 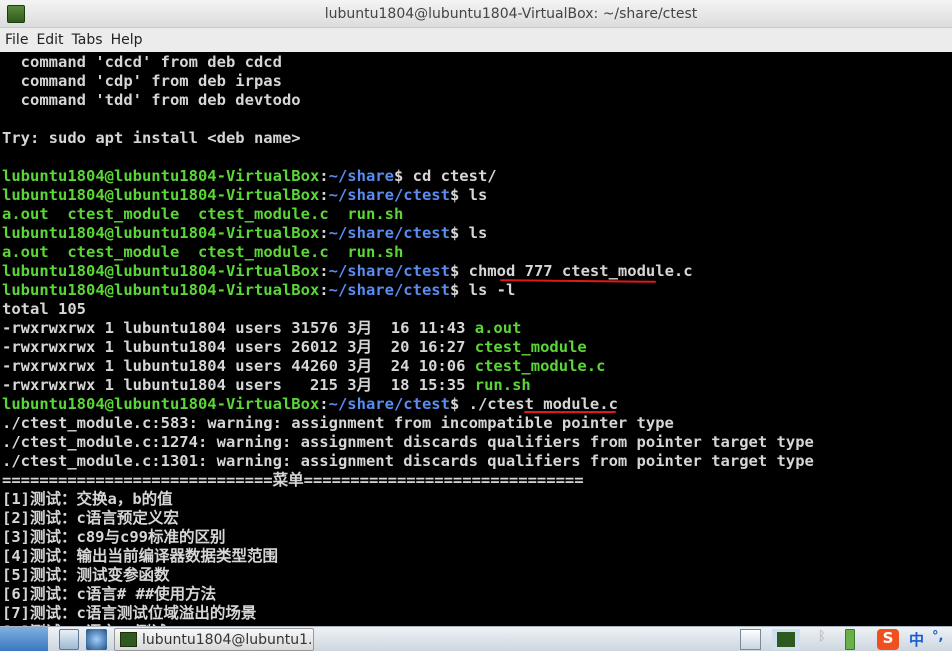 I want to click on terminal-text: [1]测试：交换a，b的值, so click(x=87, y=499).